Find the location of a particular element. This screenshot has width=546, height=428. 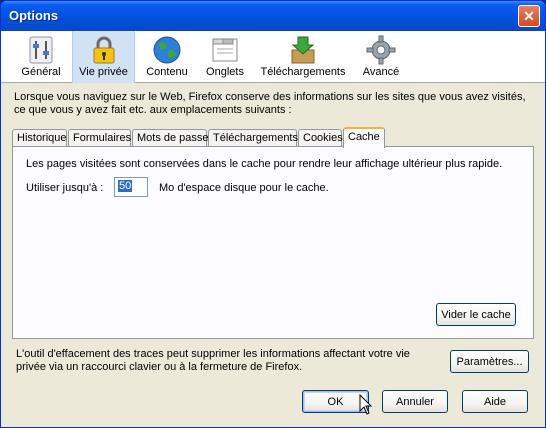

close-button: ✕ is located at coordinates (529, 16).